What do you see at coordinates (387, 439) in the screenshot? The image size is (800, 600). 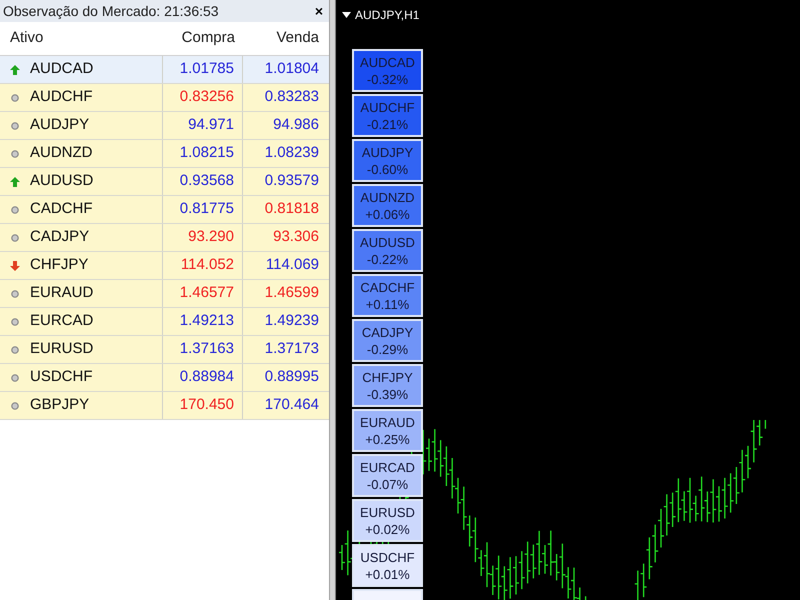 I see `tile-change: +0.25%` at bounding box center [387, 439].